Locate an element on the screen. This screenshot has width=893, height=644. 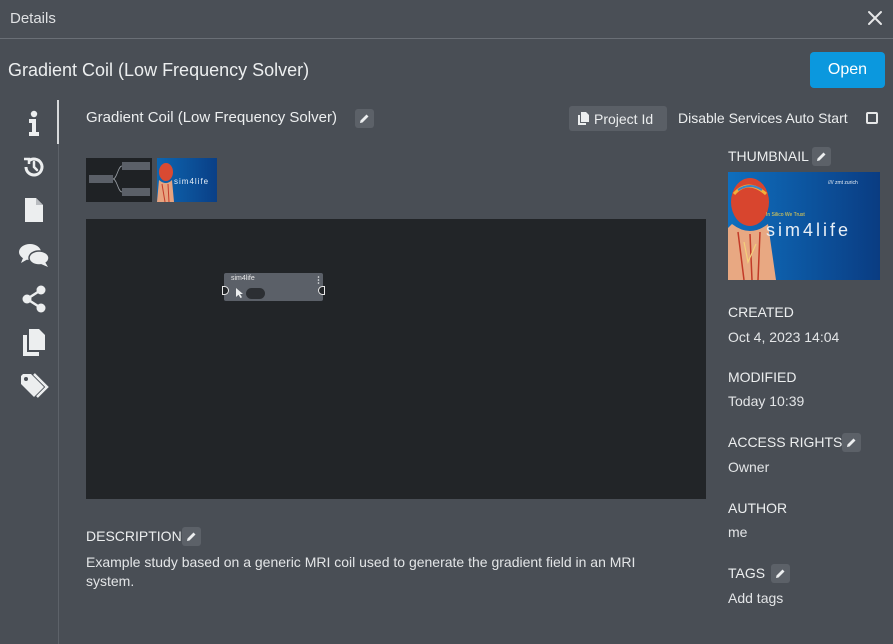
disable-services-label: Disable Services Auto Start is located at coordinates (763, 118).